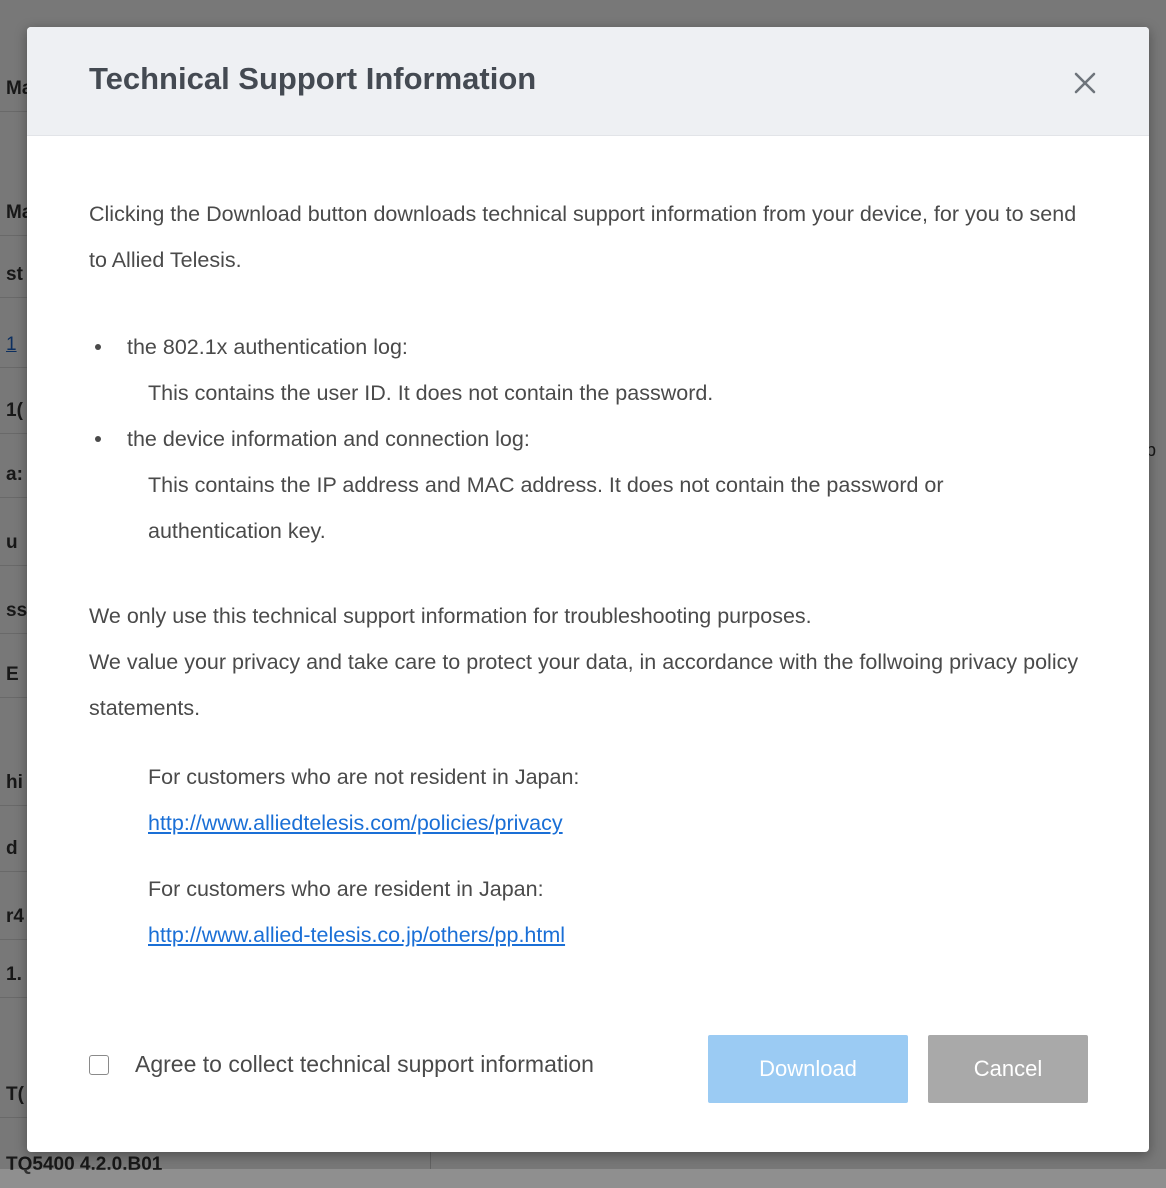 Image resolution: width=1166 pixels, height=1188 pixels. I want to click on policy-label: For customers who are resident in Japan:, so click(346, 889).